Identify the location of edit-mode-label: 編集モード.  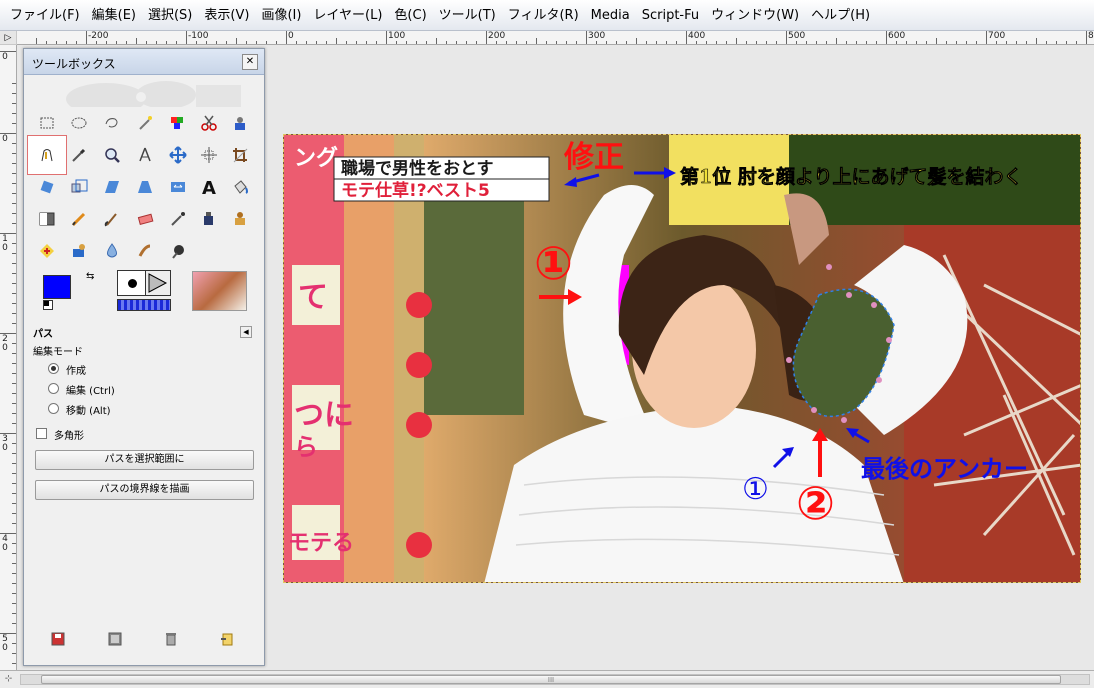
(58, 352).